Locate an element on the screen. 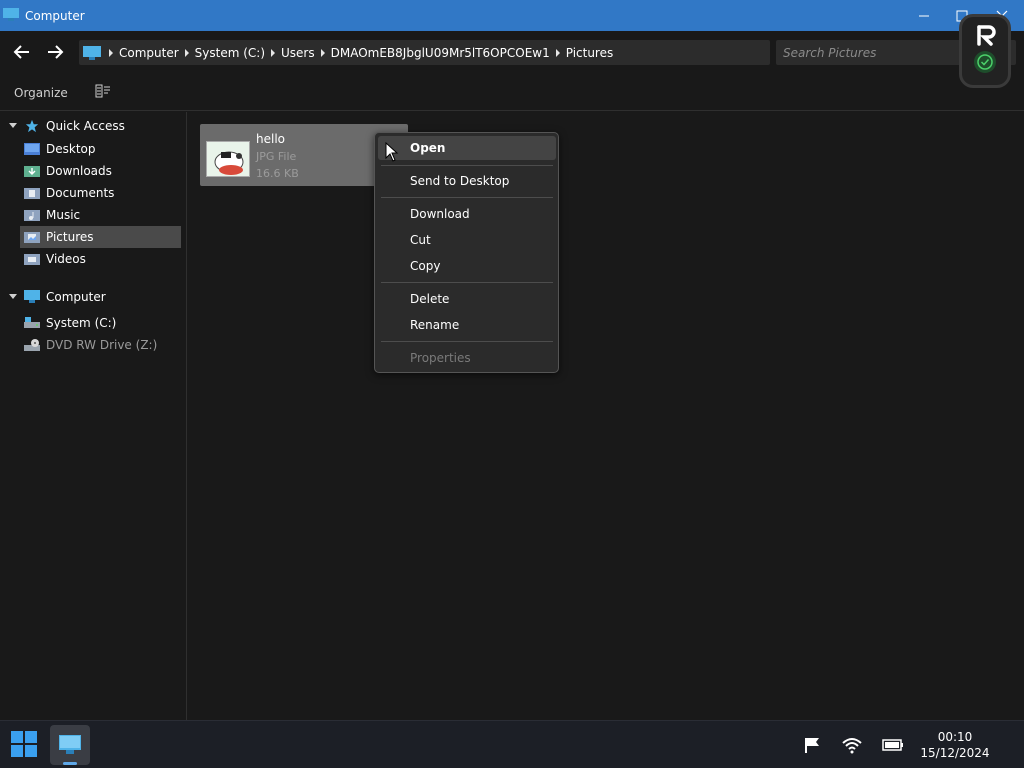 The image size is (1024, 768). sidebar-item-videos: Videos is located at coordinates (100, 259).